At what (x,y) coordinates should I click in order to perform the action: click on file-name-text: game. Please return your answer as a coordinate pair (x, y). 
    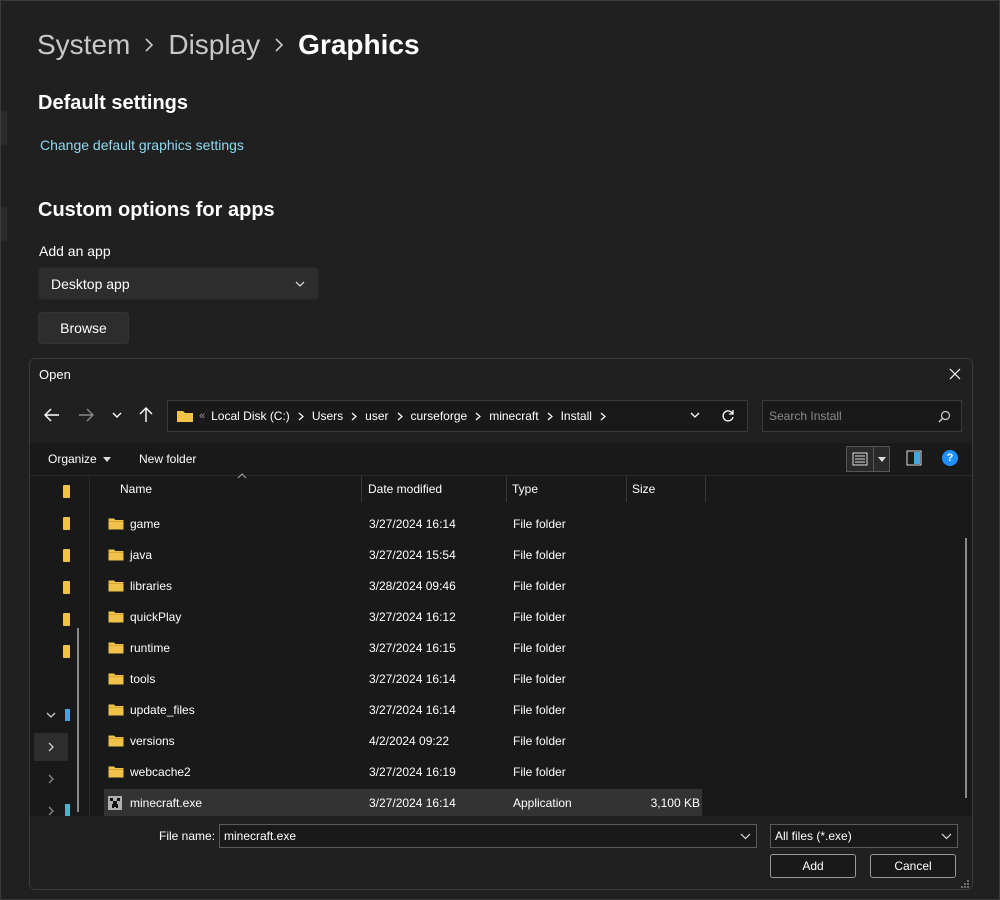
    Looking at the image, I should click on (145, 524).